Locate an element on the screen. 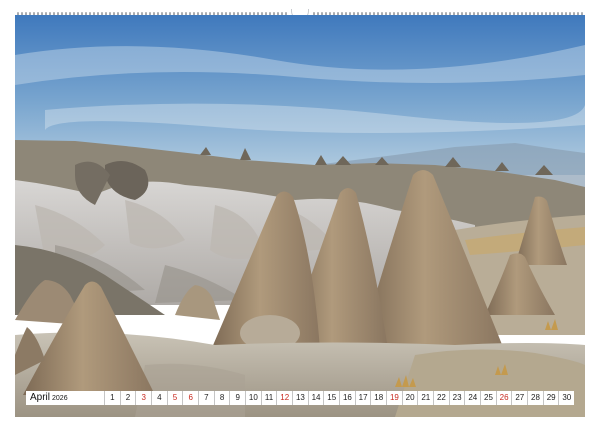  day-cell: 19 is located at coordinates (394, 398).